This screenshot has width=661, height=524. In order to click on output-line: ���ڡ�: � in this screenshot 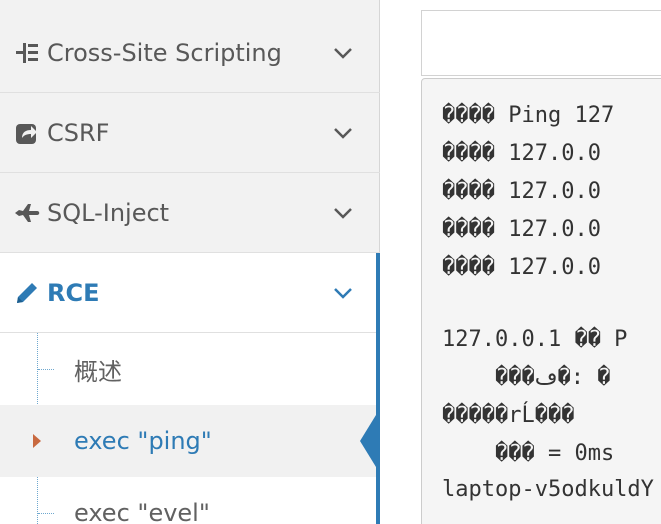, I will do `click(526, 377)`.